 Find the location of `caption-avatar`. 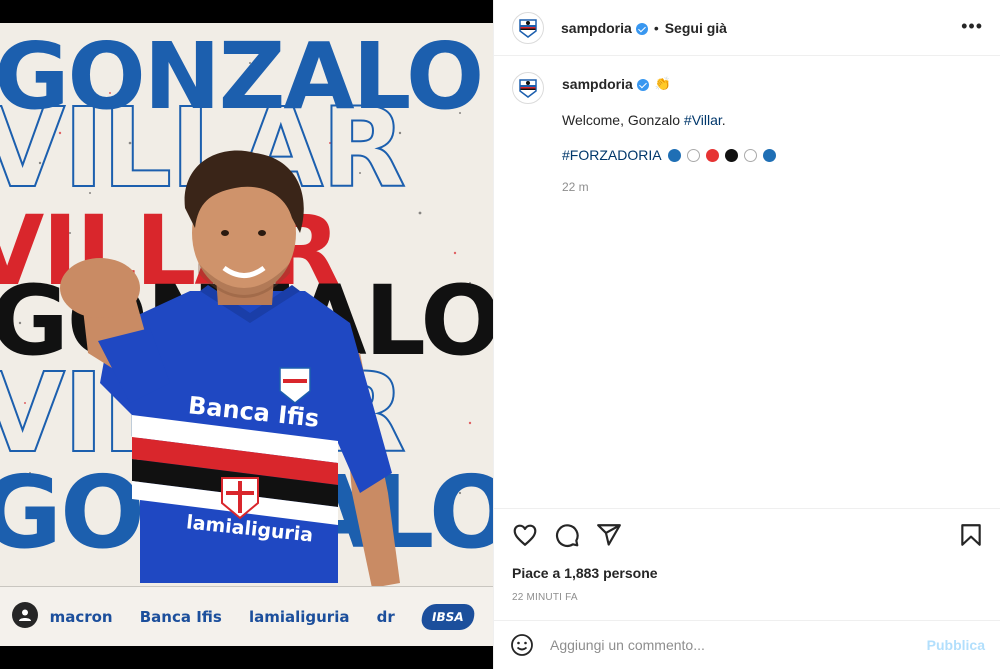

caption-avatar is located at coordinates (528, 88).